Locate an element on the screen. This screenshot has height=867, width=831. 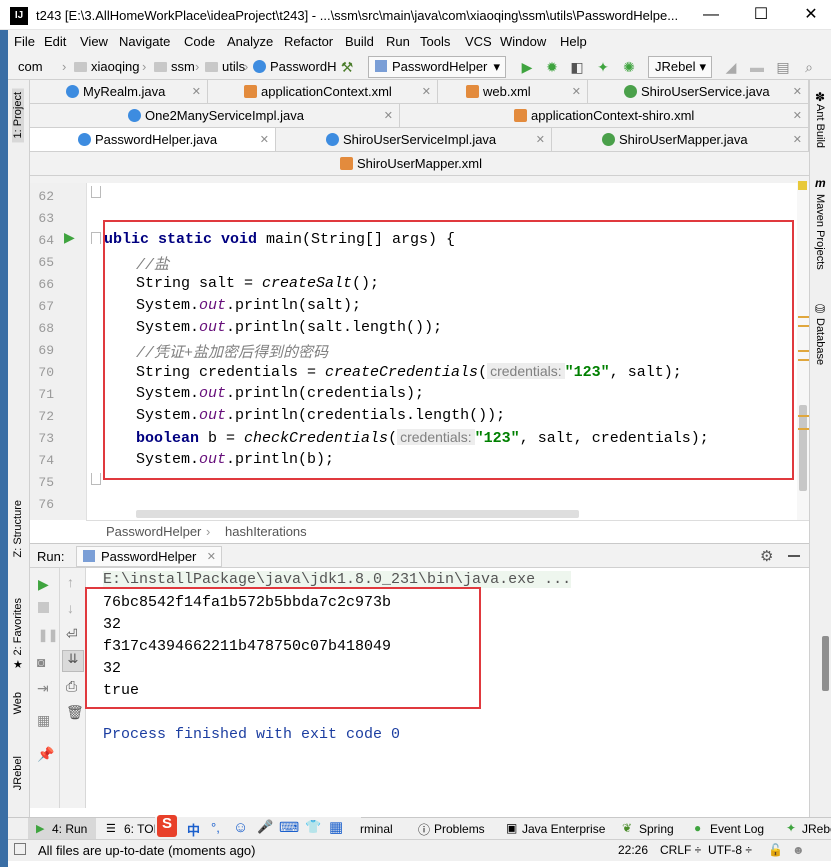
rerun-icon: ▶ is located at coordinates (43, 584).